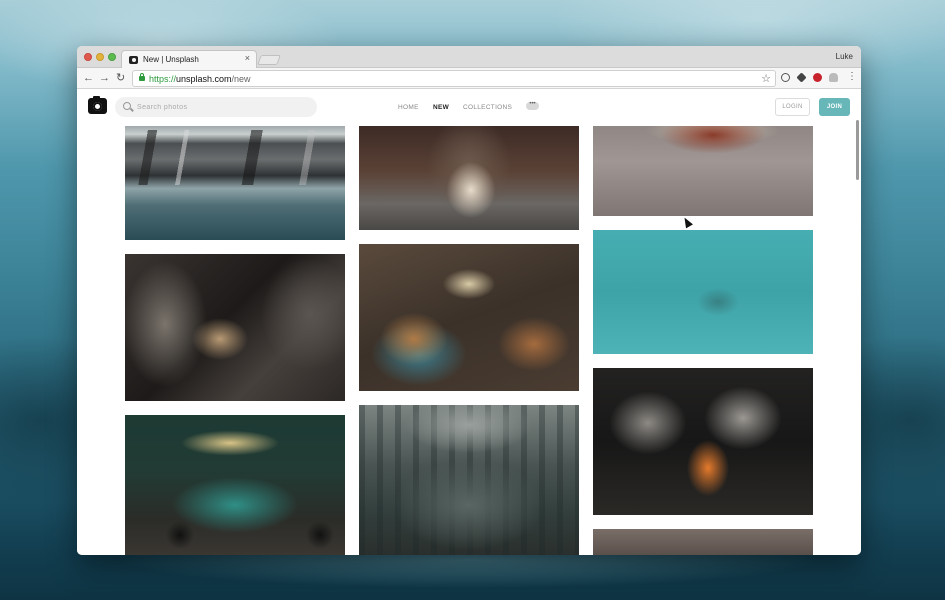  What do you see at coordinates (127, 106) in the screenshot?
I see `search-icon` at bounding box center [127, 106].